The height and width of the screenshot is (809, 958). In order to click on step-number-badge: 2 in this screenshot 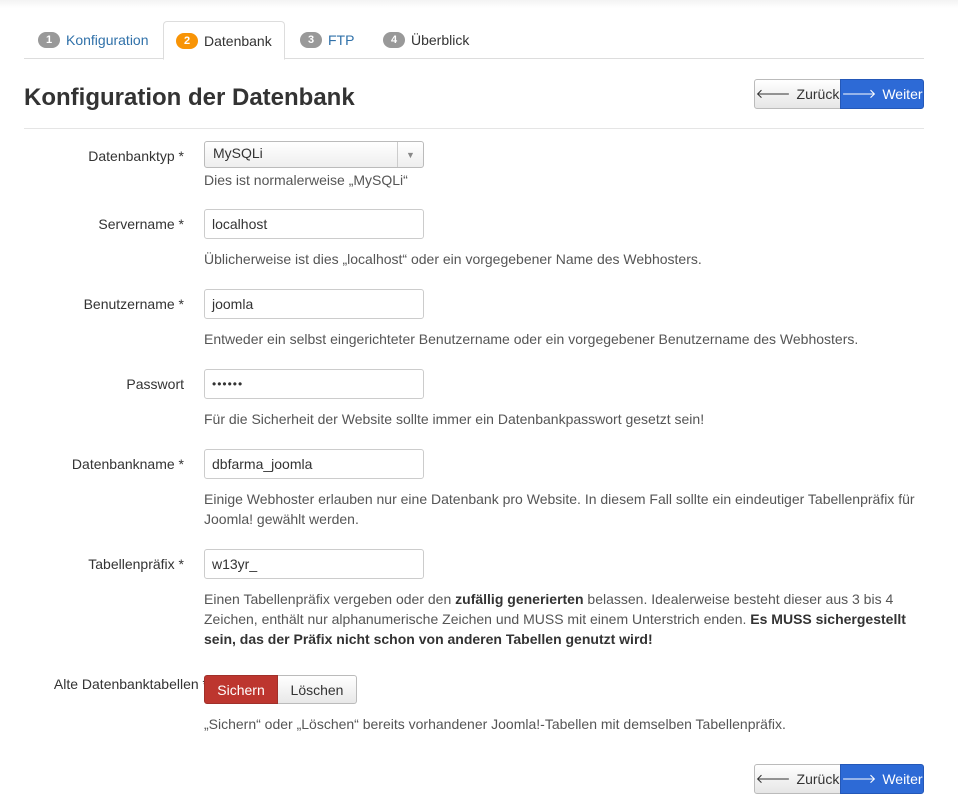, I will do `click(187, 40)`.